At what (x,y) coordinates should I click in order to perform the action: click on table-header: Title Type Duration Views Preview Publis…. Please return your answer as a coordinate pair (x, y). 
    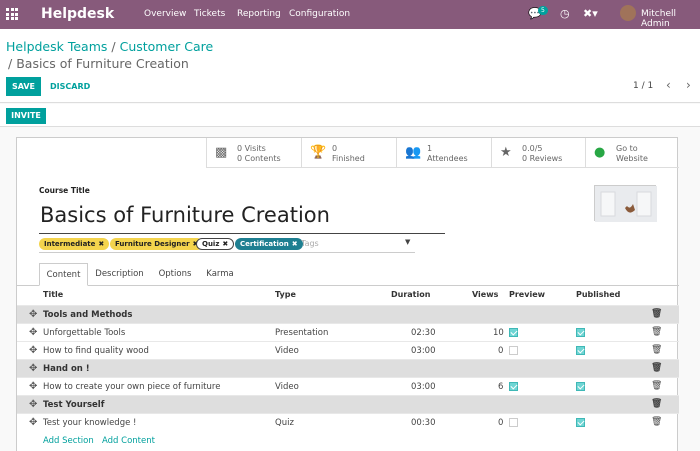
    Looking at the image, I should click on (348, 295).